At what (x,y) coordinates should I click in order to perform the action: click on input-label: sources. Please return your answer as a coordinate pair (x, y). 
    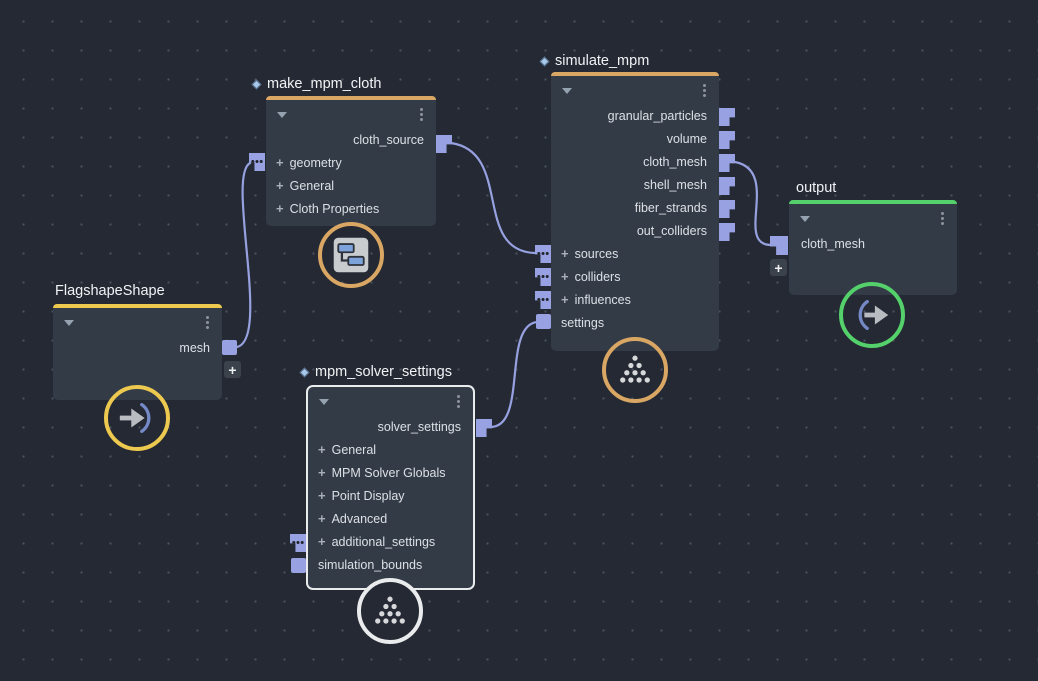
    Looking at the image, I should click on (596, 253).